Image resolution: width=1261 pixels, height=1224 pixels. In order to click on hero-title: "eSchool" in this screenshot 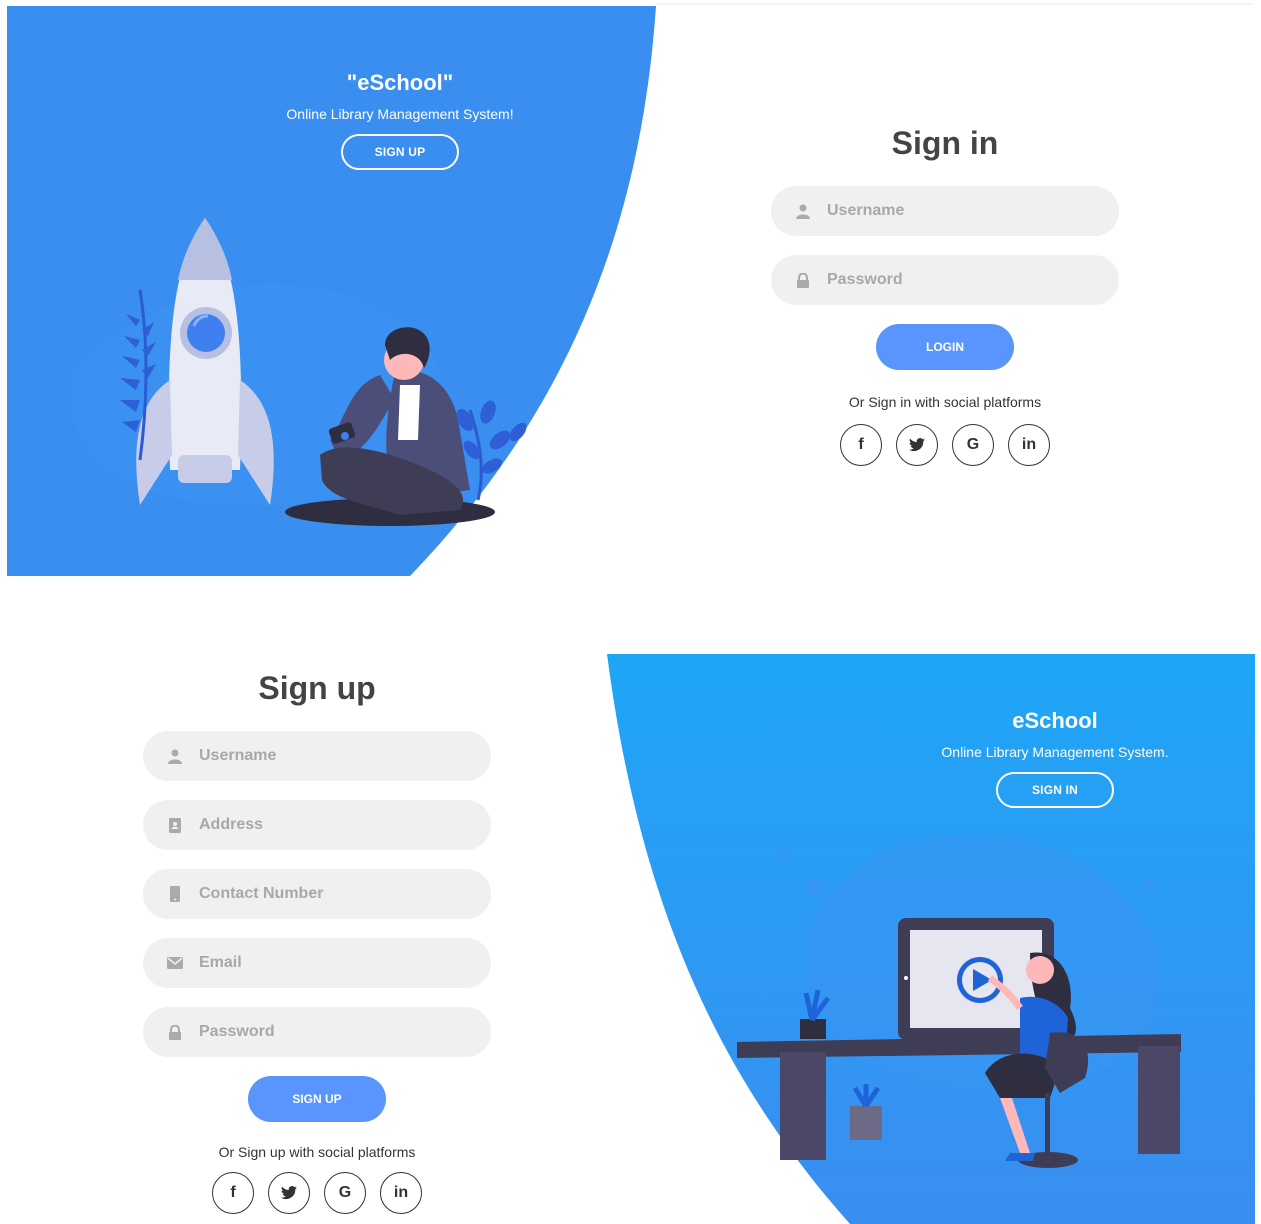, I will do `click(400, 82)`.